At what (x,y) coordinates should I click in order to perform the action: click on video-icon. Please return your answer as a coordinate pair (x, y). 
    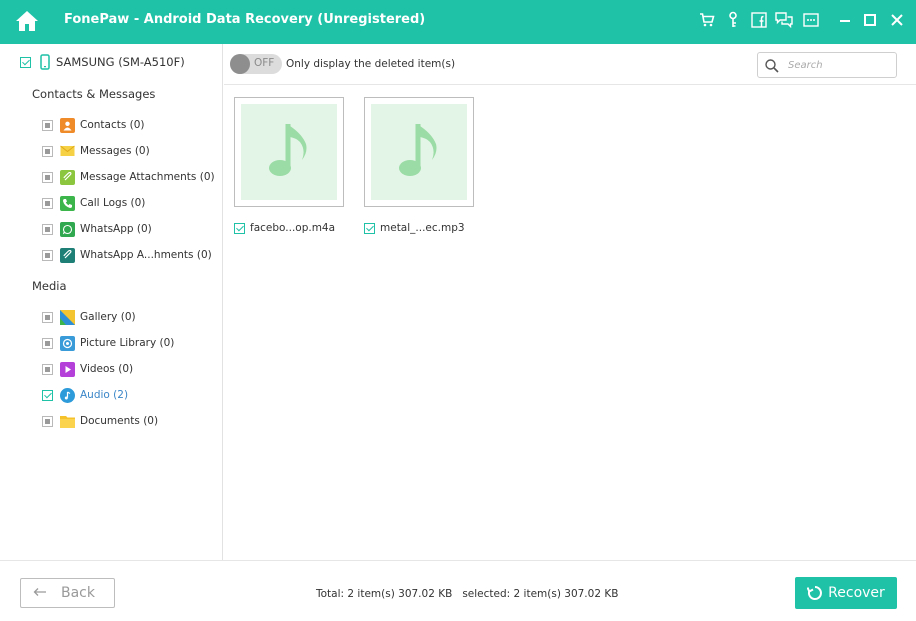
    Looking at the image, I should click on (67, 369).